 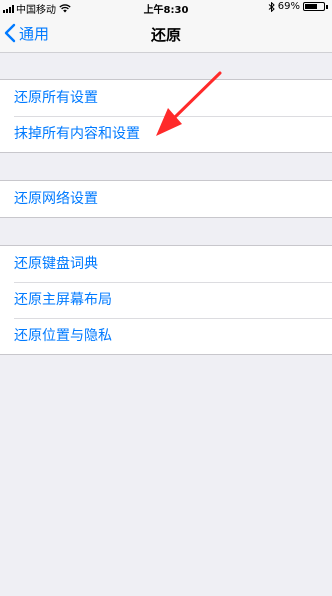 I want to click on navigation-bar: 通用 还原, so click(x=166, y=33).